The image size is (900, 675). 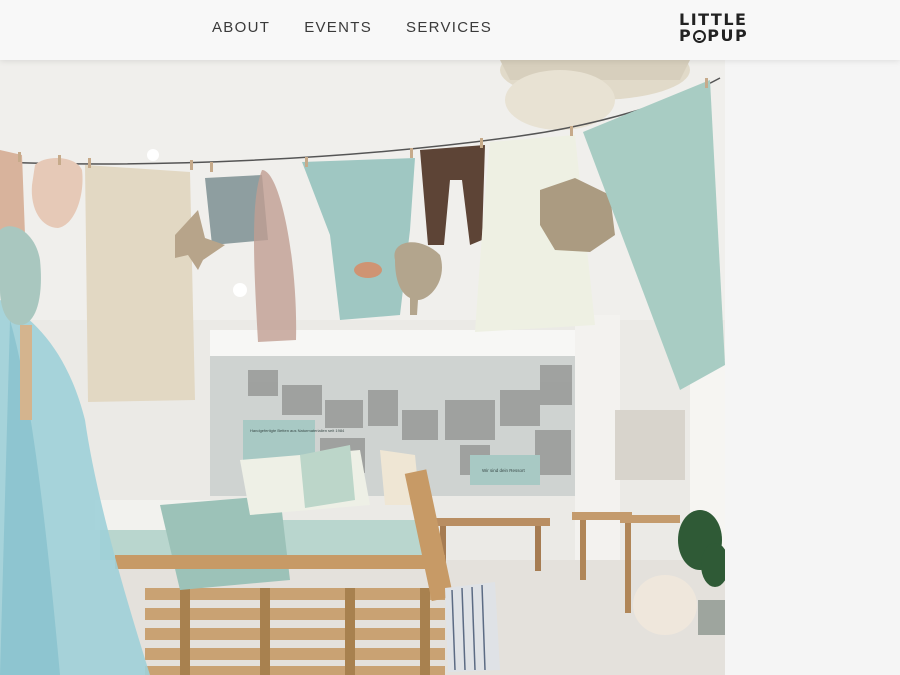 What do you see at coordinates (338, 27) in the screenshot?
I see `nav-link-events: EVENTS` at bounding box center [338, 27].